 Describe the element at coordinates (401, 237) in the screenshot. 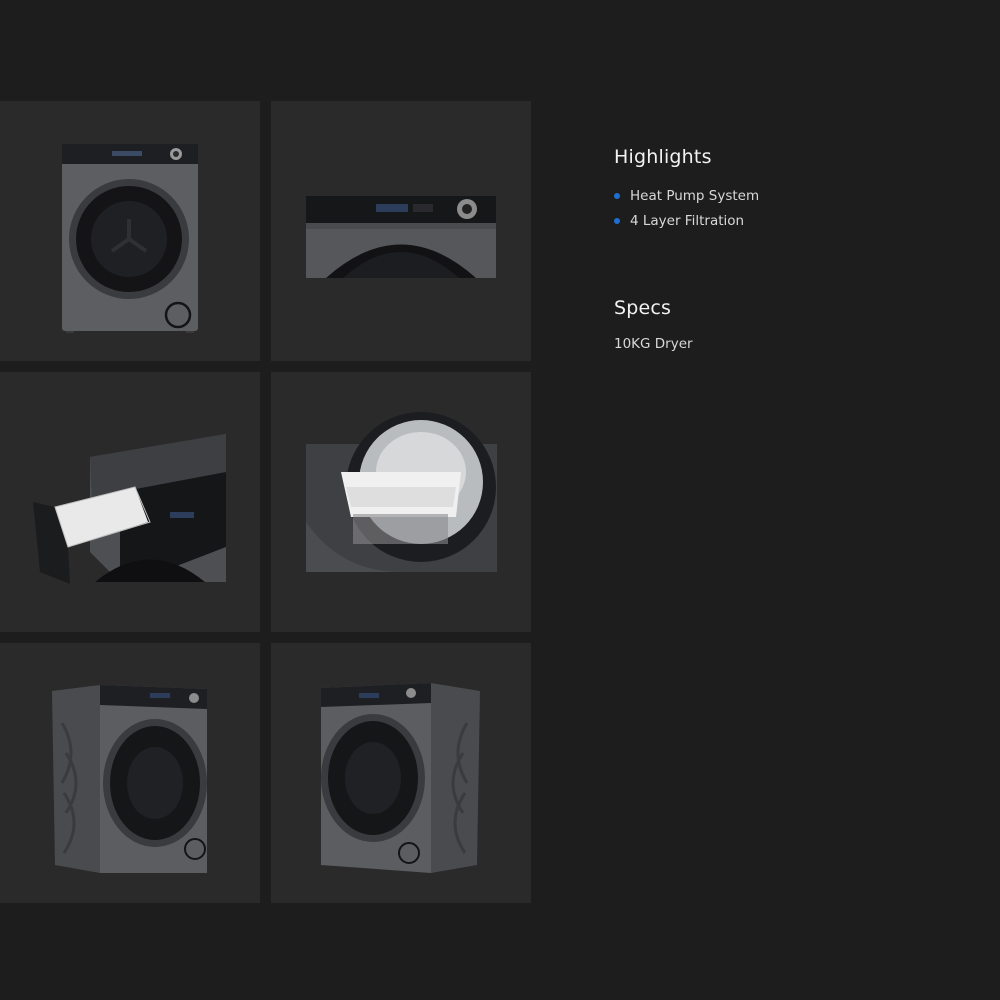

I see `control-panel-image` at that location.